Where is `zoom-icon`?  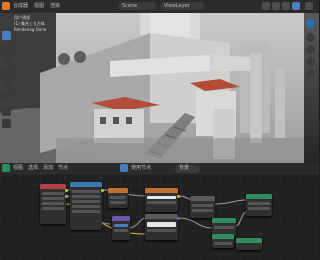 zoom-icon is located at coordinates (310, 37).